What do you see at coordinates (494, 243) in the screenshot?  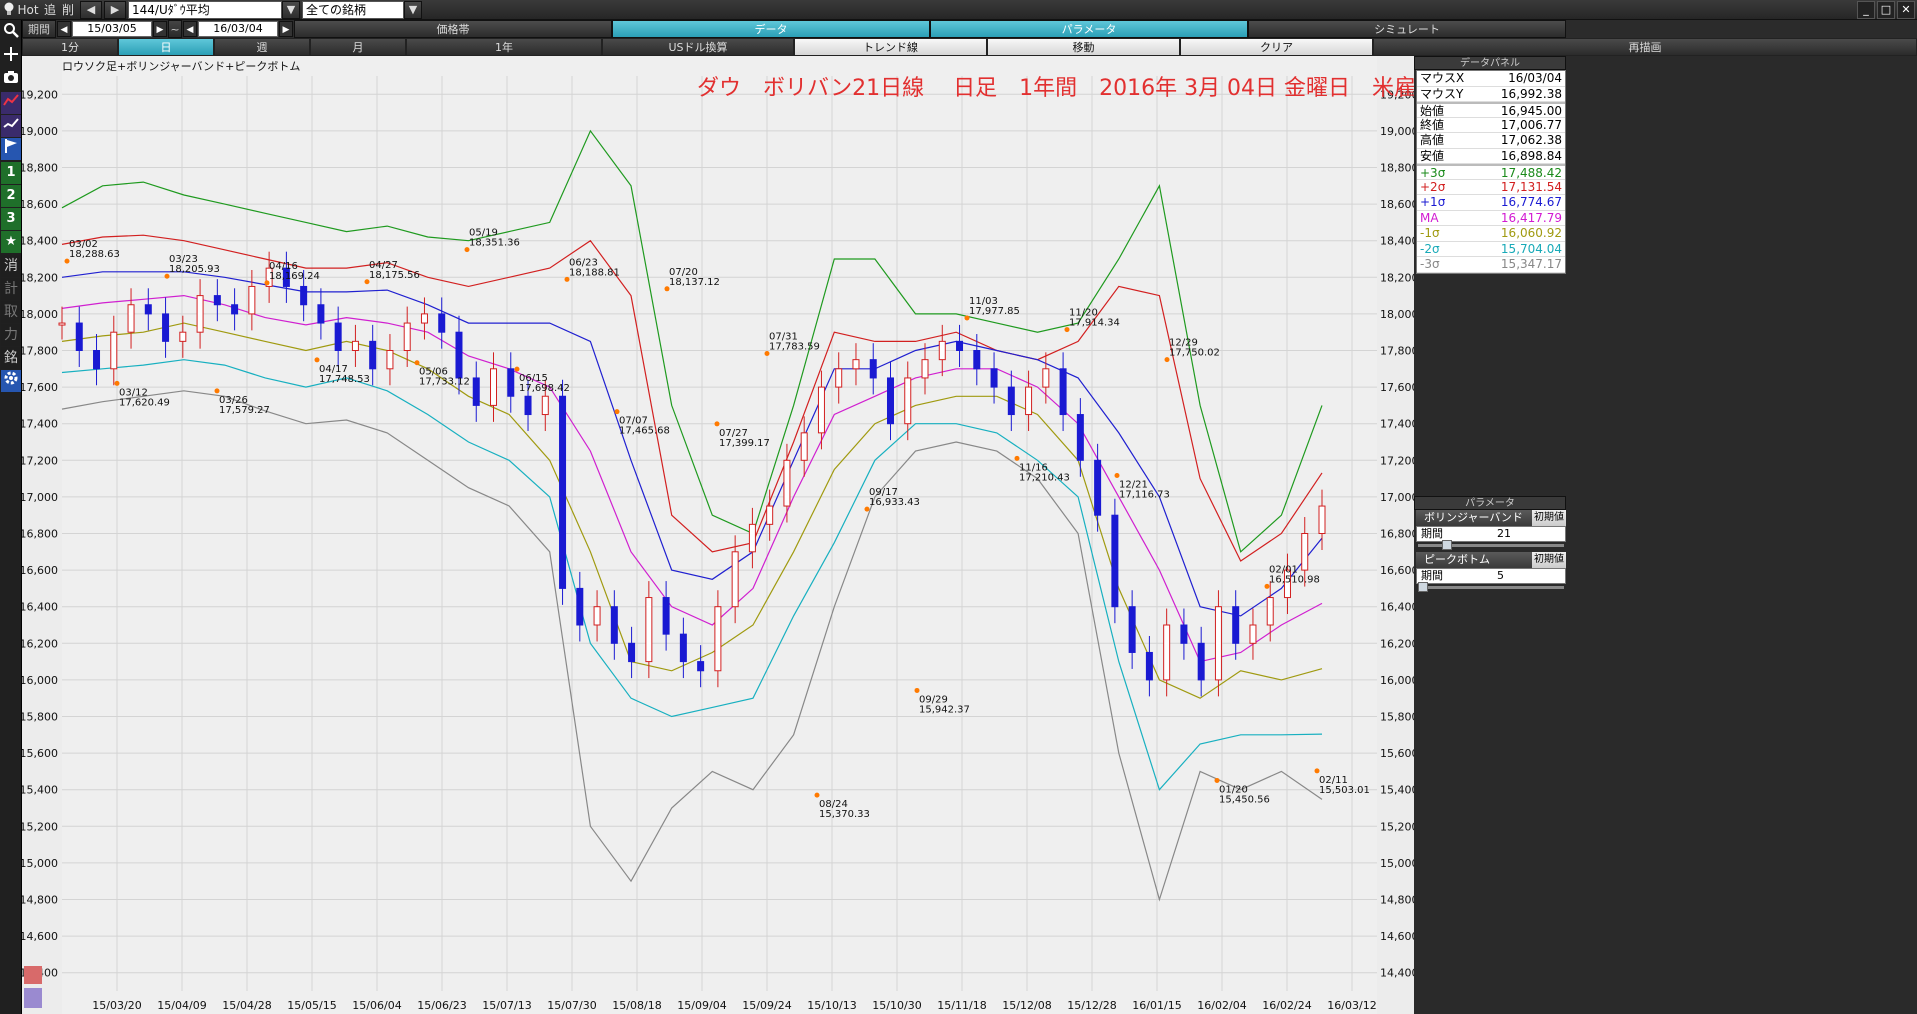 I see `peak-value-label: 18,351.36` at bounding box center [494, 243].